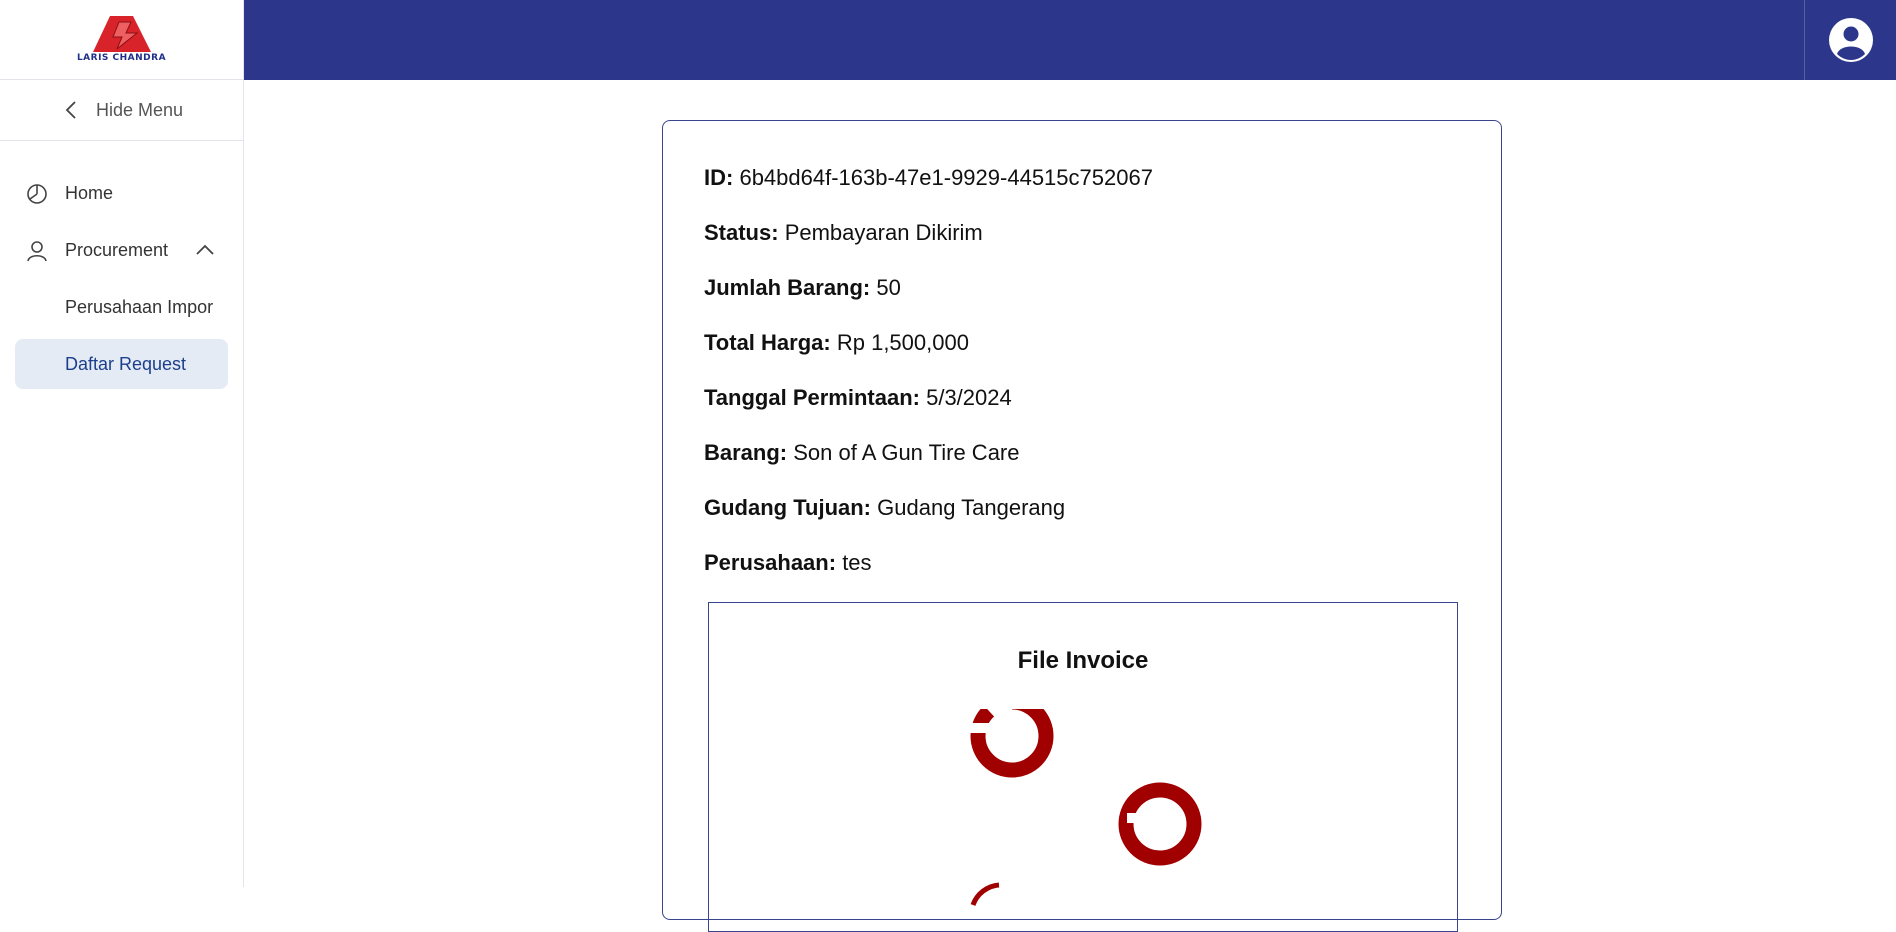 Image resolution: width=1896 pixels, height=932 pixels. I want to click on detail-label: Status:, so click(741, 232).